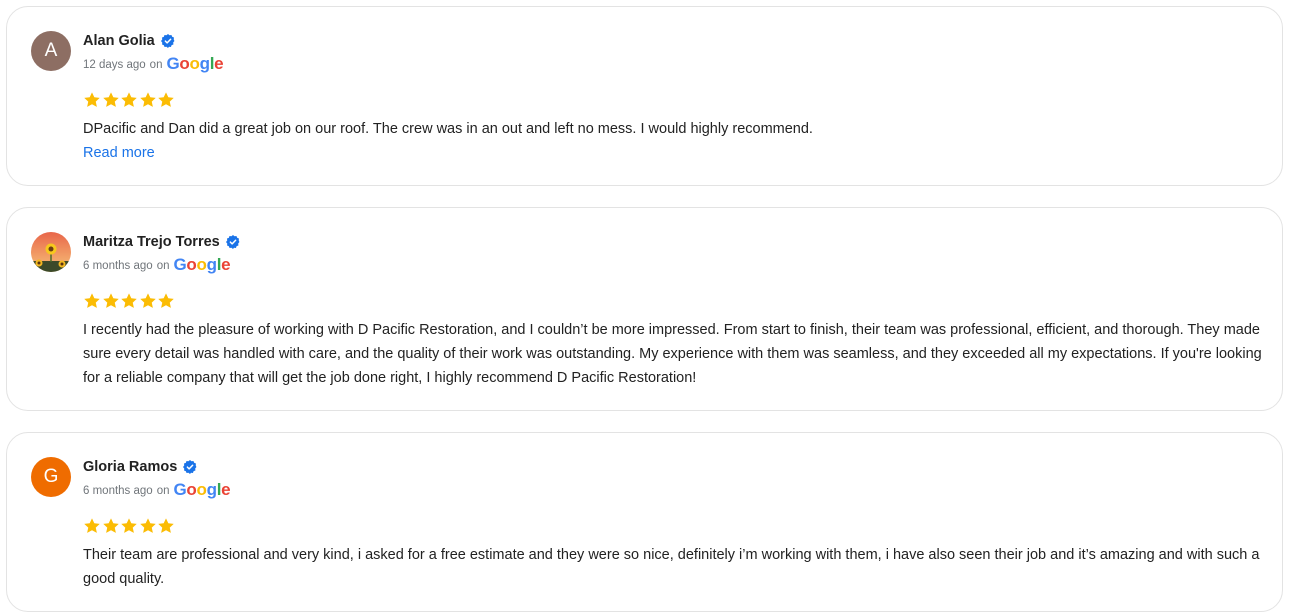 The image size is (1297, 616). Describe the element at coordinates (119, 153) in the screenshot. I see `read-more-link: Read more` at that location.